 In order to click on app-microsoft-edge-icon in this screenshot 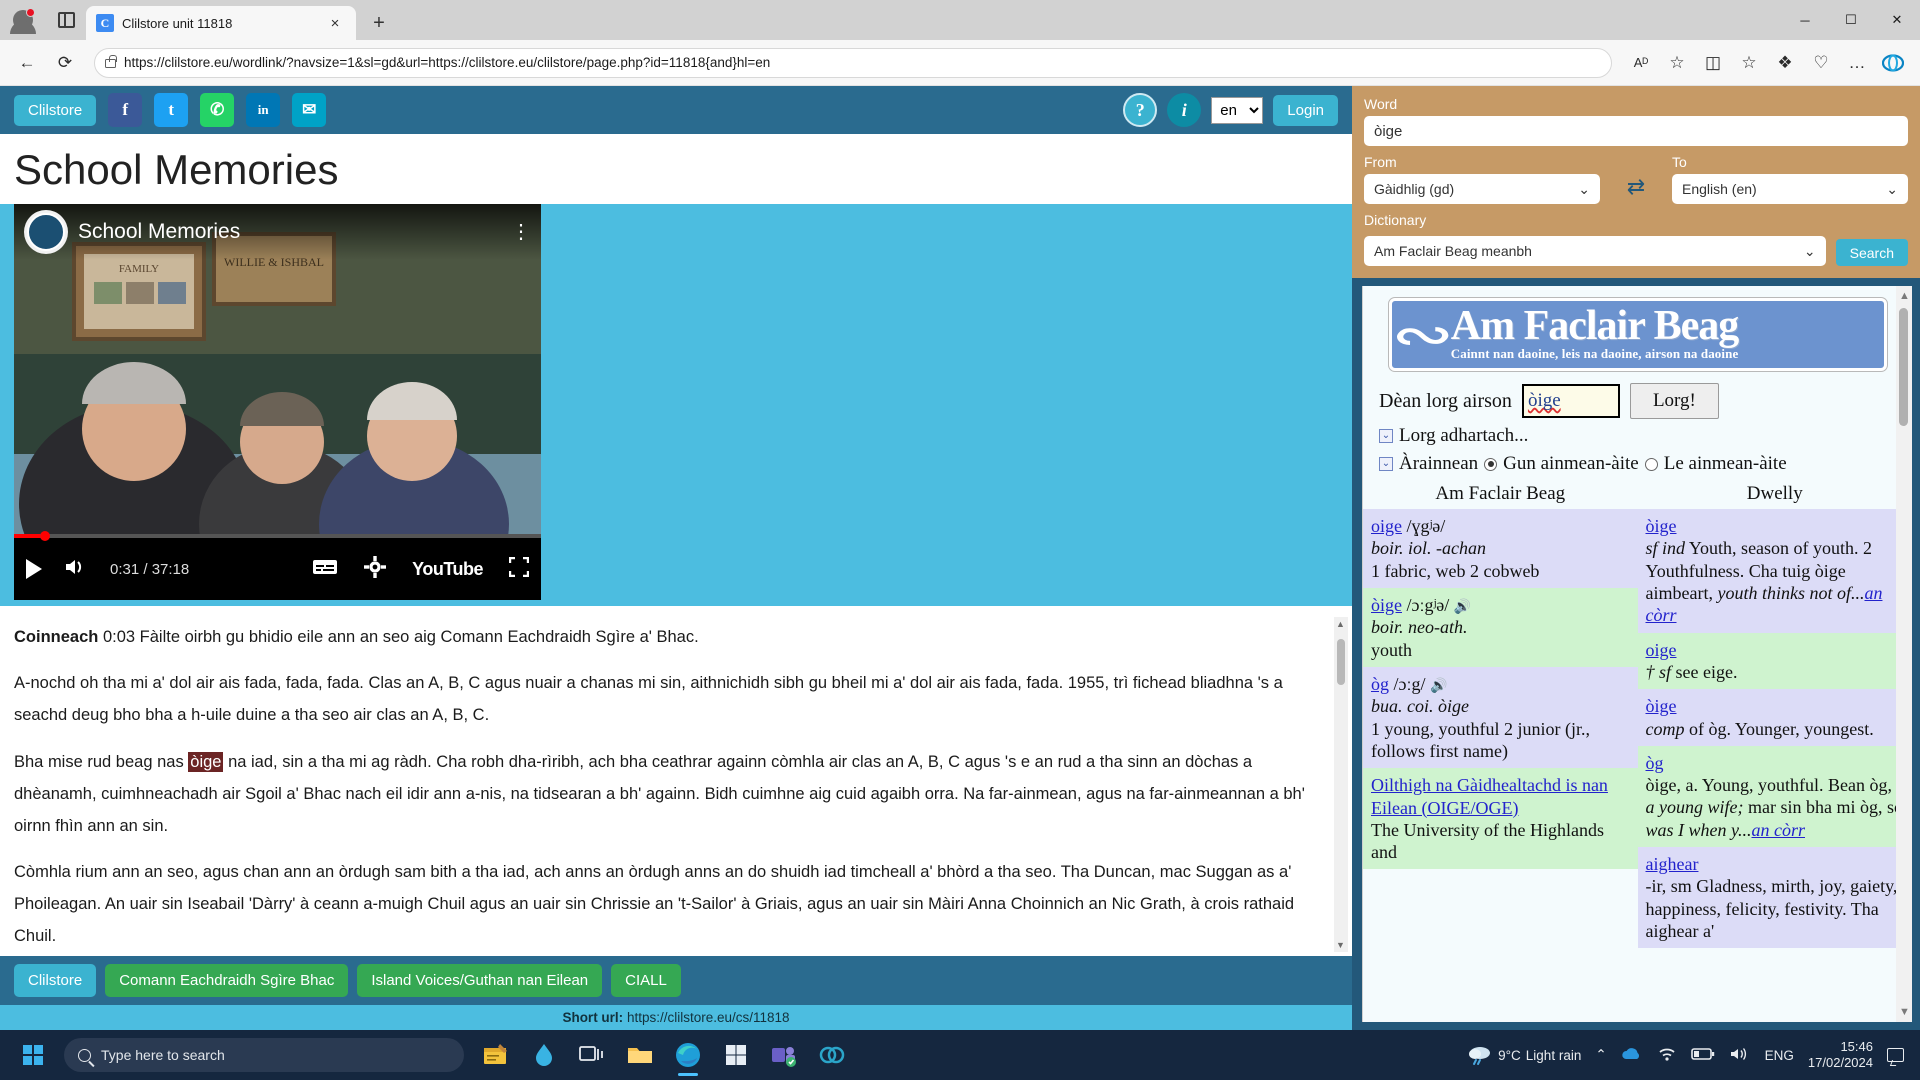, I will do `click(688, 1055)`.